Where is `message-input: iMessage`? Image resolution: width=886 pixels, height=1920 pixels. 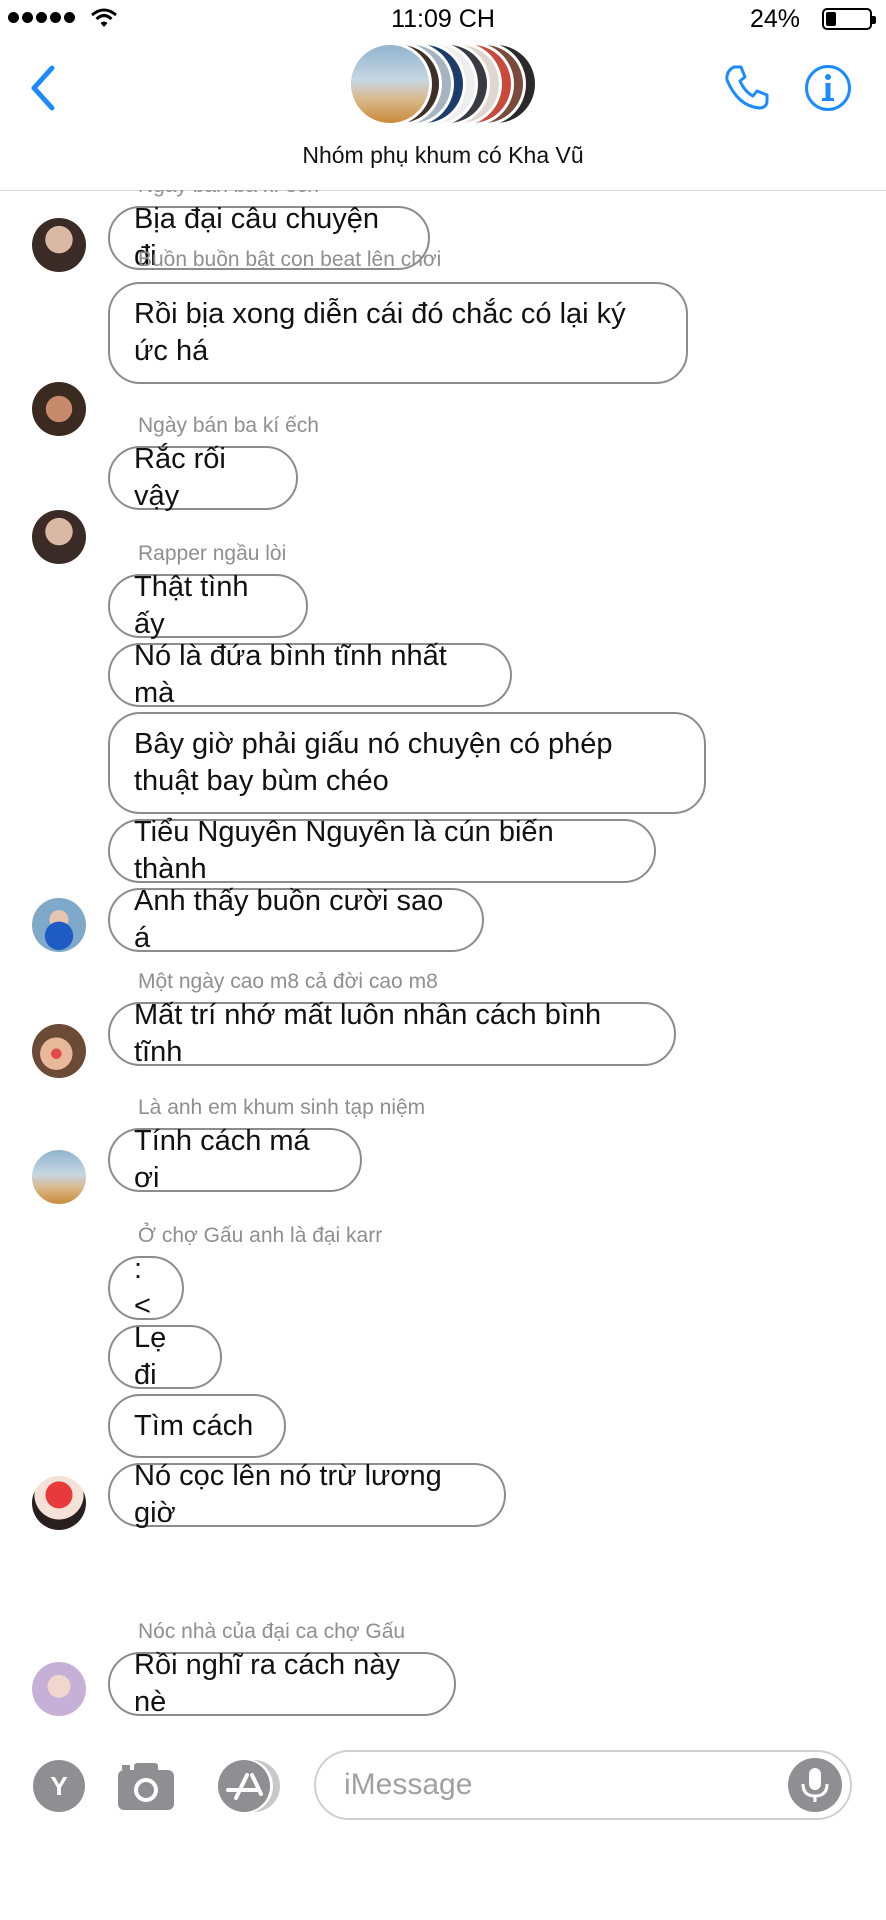
message-input: iMessage is located at coordinates (583, 1785).